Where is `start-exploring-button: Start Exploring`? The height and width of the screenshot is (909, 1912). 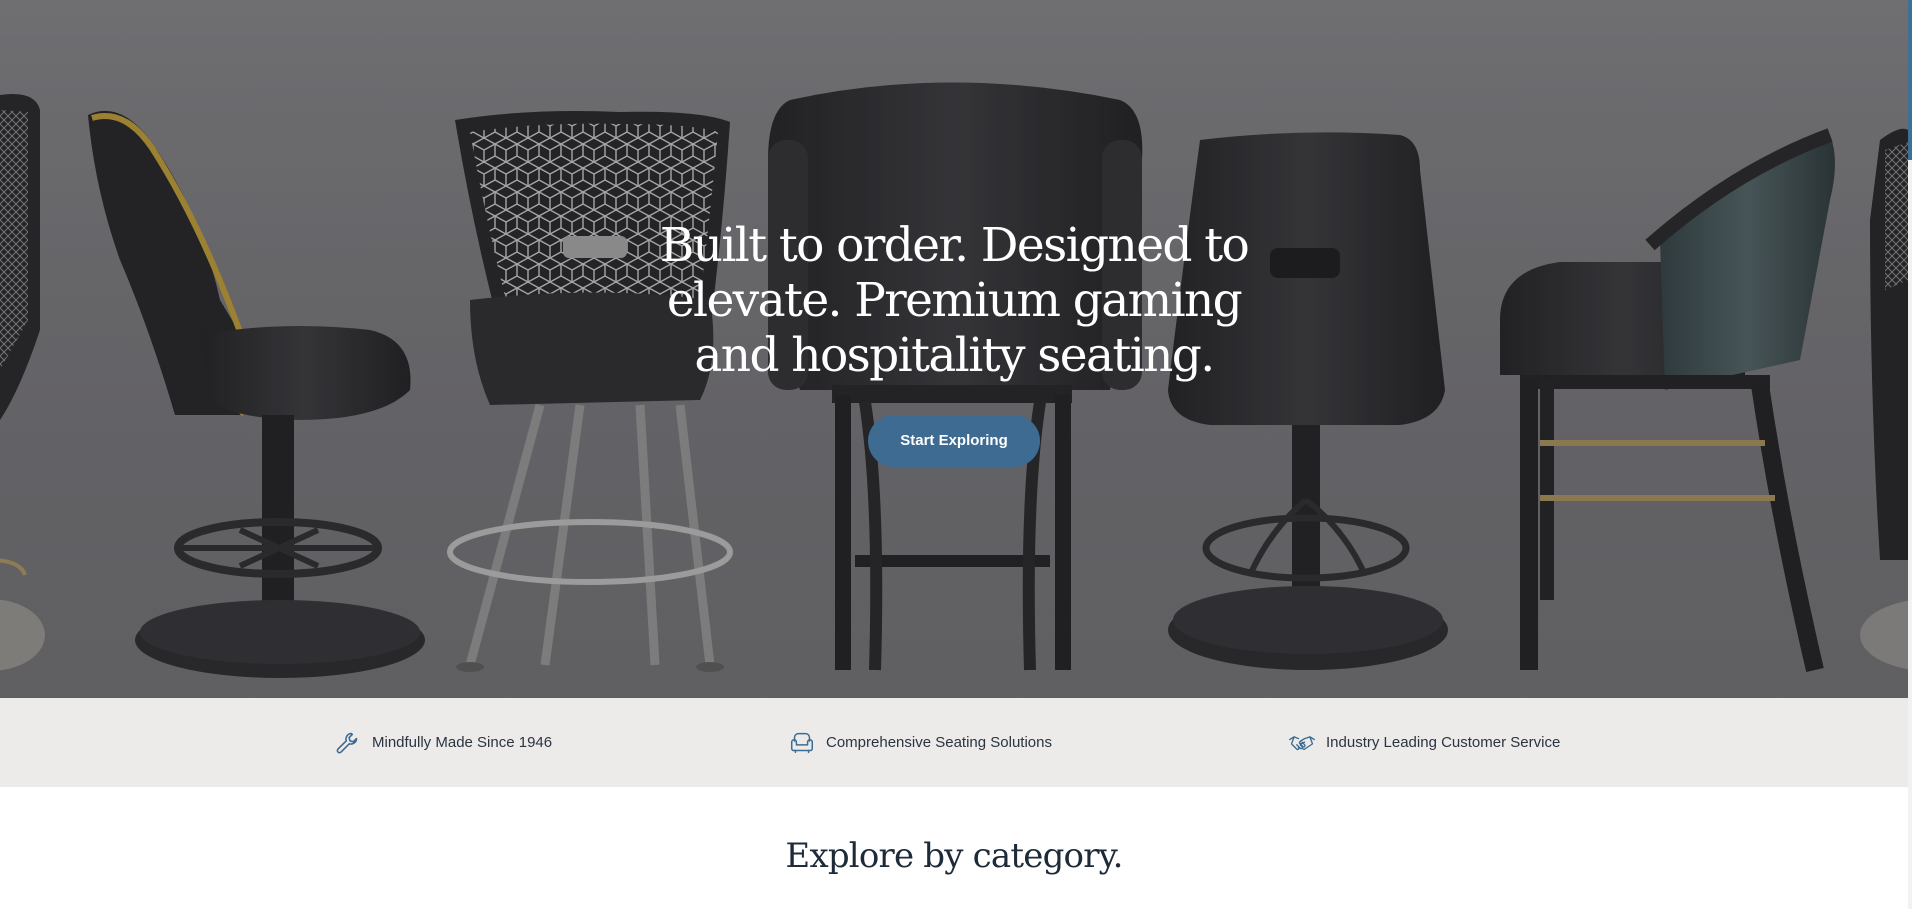 start-exploring-button: Start Exploring is located at coordinates (954, 441).